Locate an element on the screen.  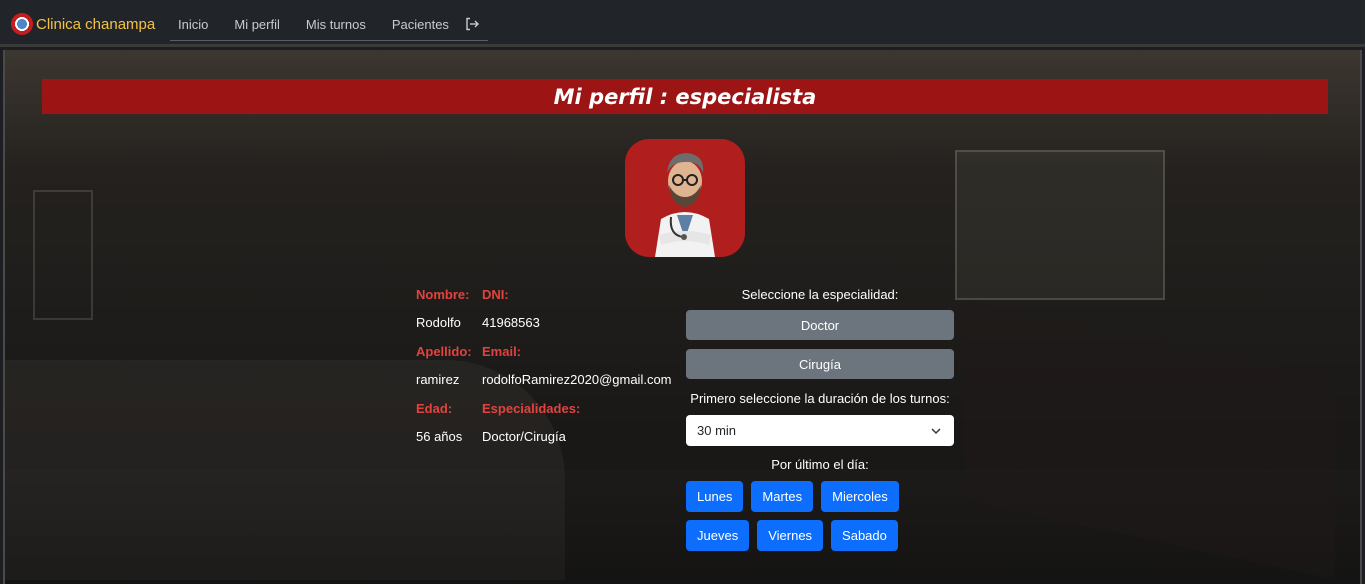
background-door is located at coordinates (63, 255).